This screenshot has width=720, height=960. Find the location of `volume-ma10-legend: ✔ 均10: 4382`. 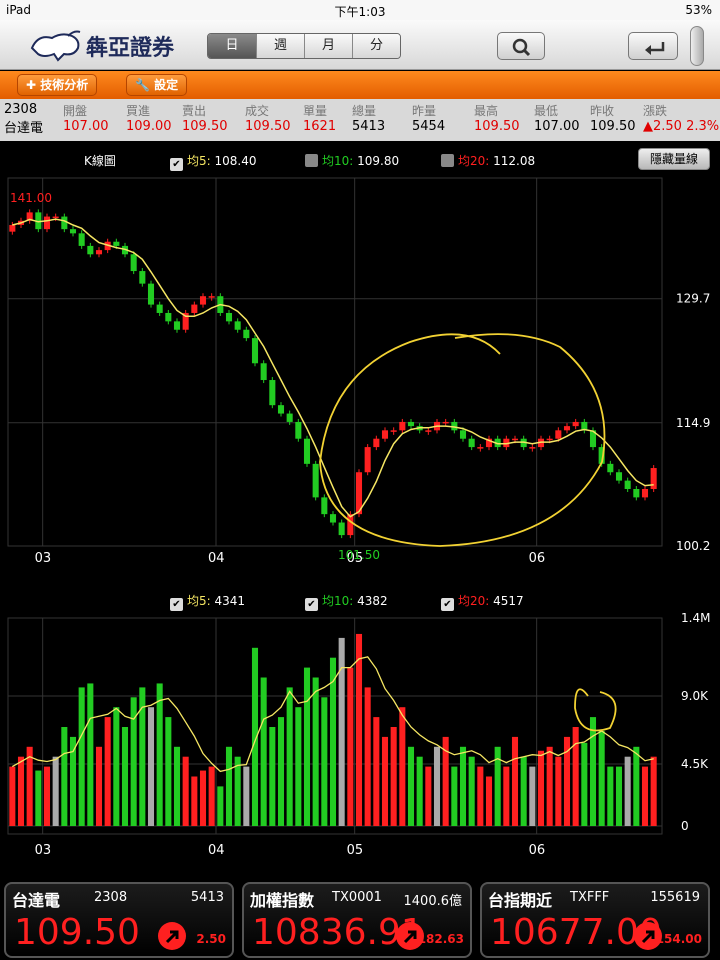

volume-ma10-legend: ✔ 均10: 4382 is located at coordinates (346, 601).